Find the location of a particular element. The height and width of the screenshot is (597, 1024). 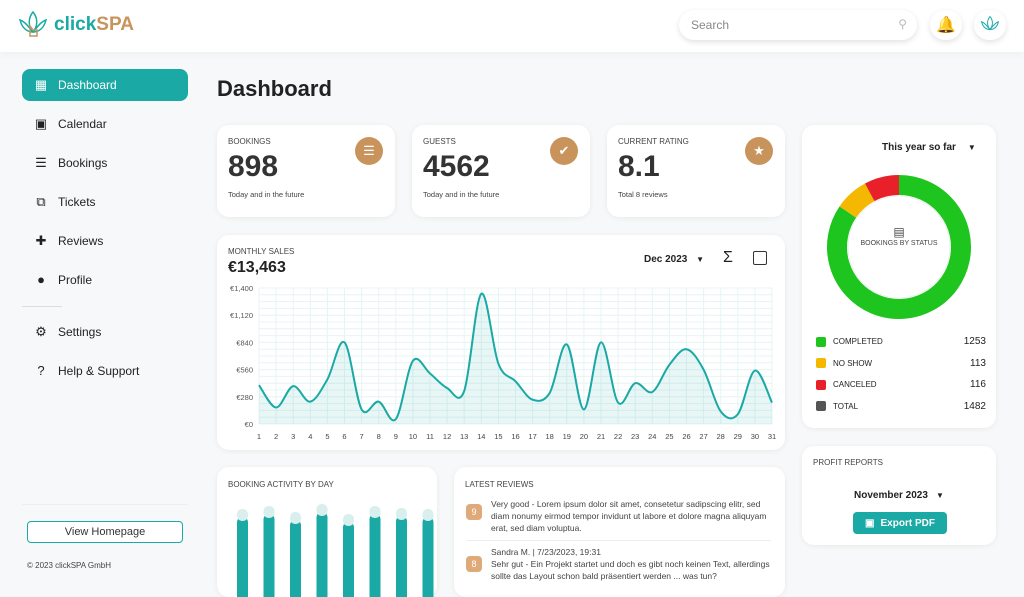

sidebar-item-dashboard: ▦ Dashboard is located at coordinates (105, 85).